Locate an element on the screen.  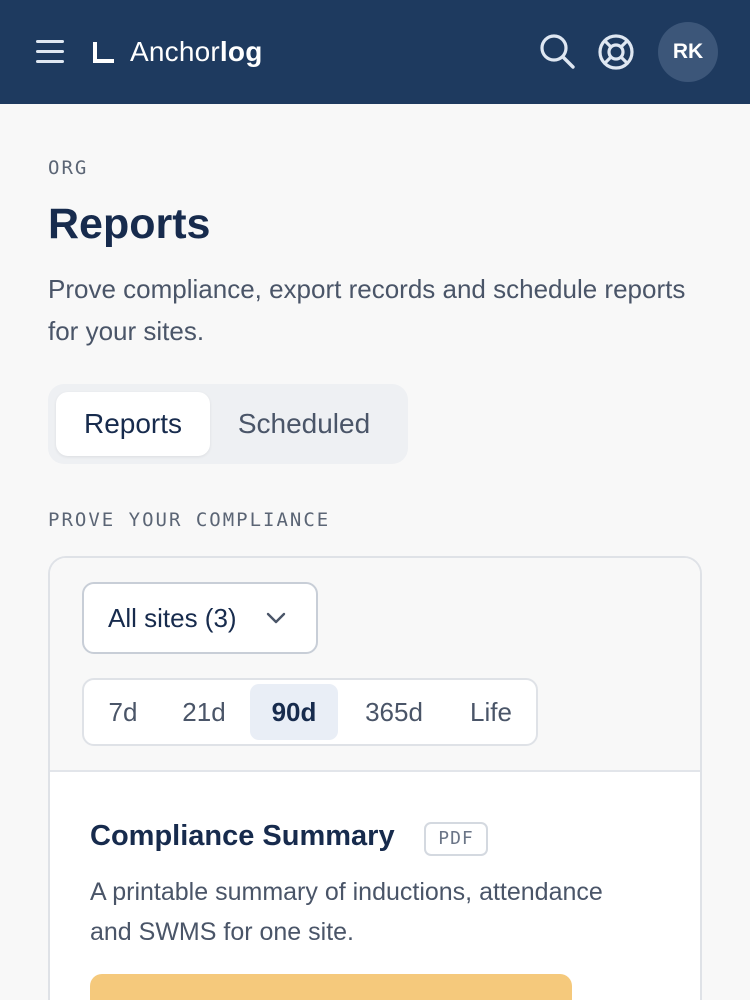
chevron-down-icon is located at coordinates (276, 618).